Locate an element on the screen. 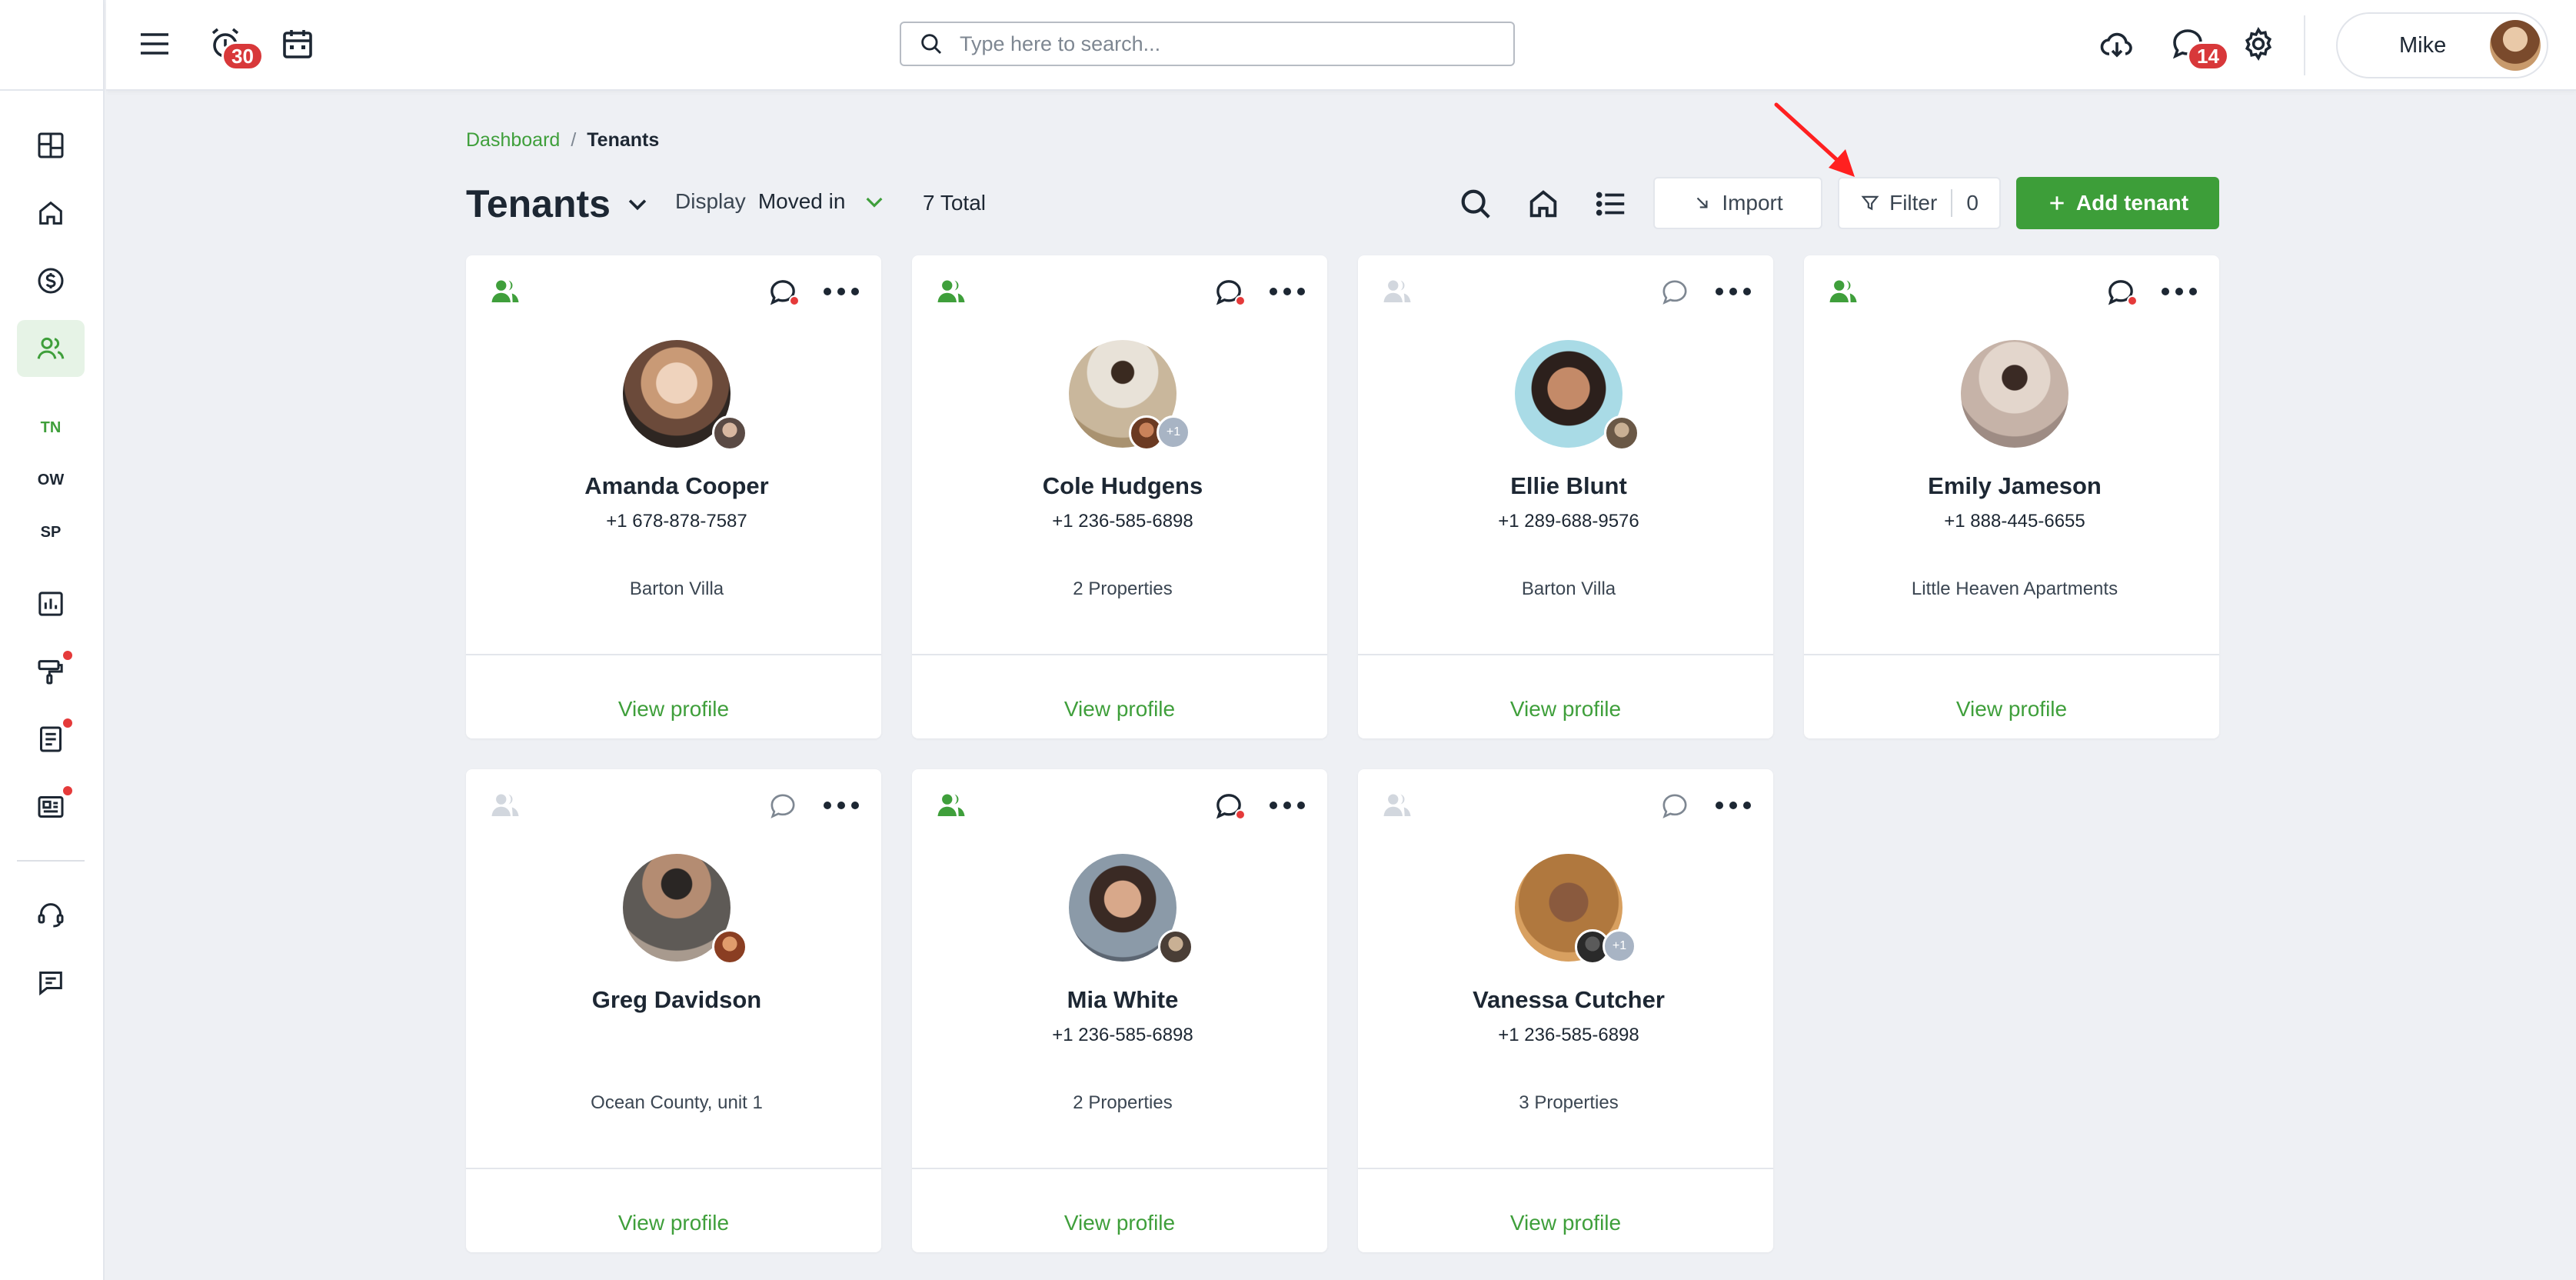 The image size is (2576, 1280). sidebar-item-feedback is located at coordinates (51, 982).